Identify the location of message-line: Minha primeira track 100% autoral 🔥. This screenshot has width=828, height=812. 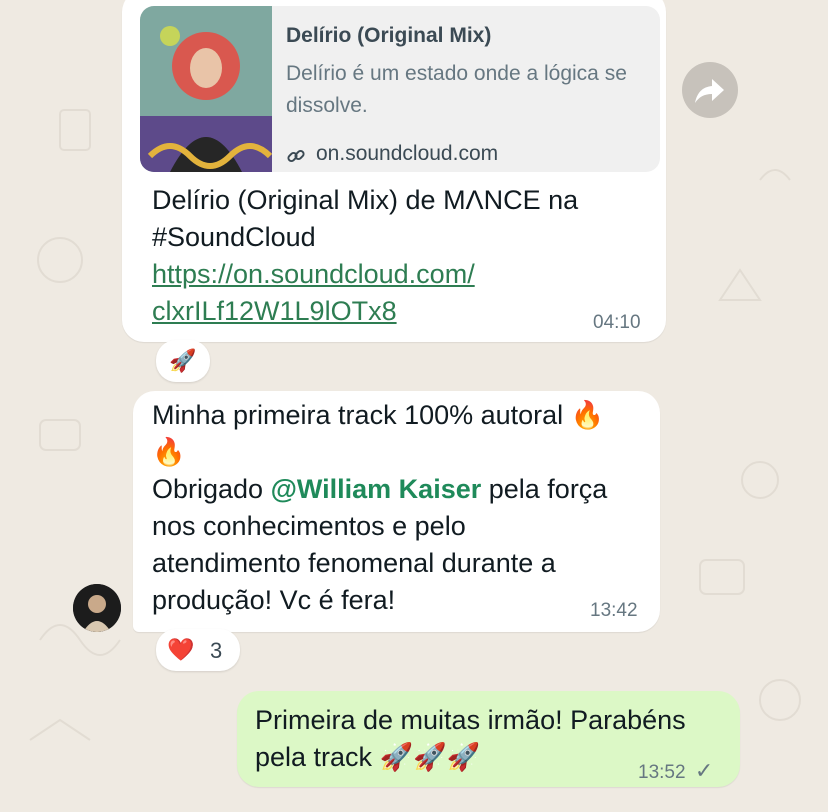
(378, 415).